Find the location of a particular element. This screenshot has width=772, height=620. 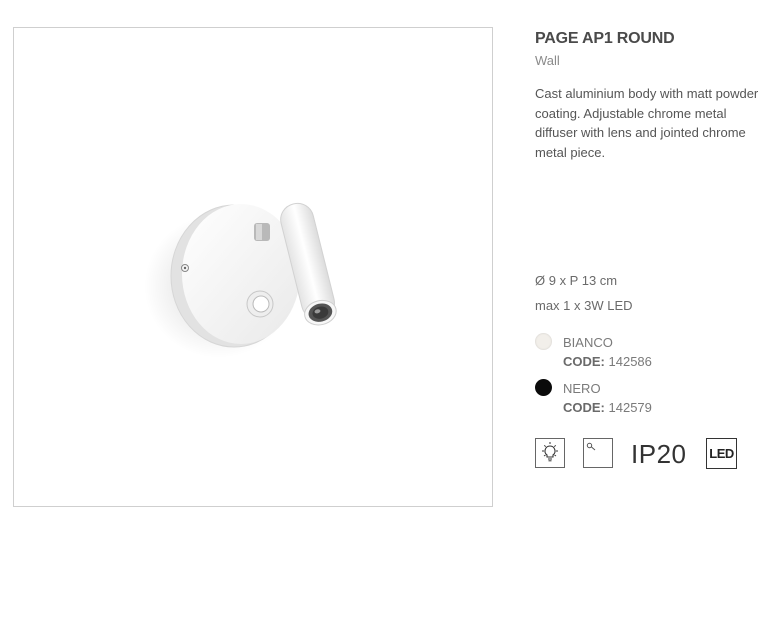

variant-code: CODE: 142586 is located at coordinates (607, 362).